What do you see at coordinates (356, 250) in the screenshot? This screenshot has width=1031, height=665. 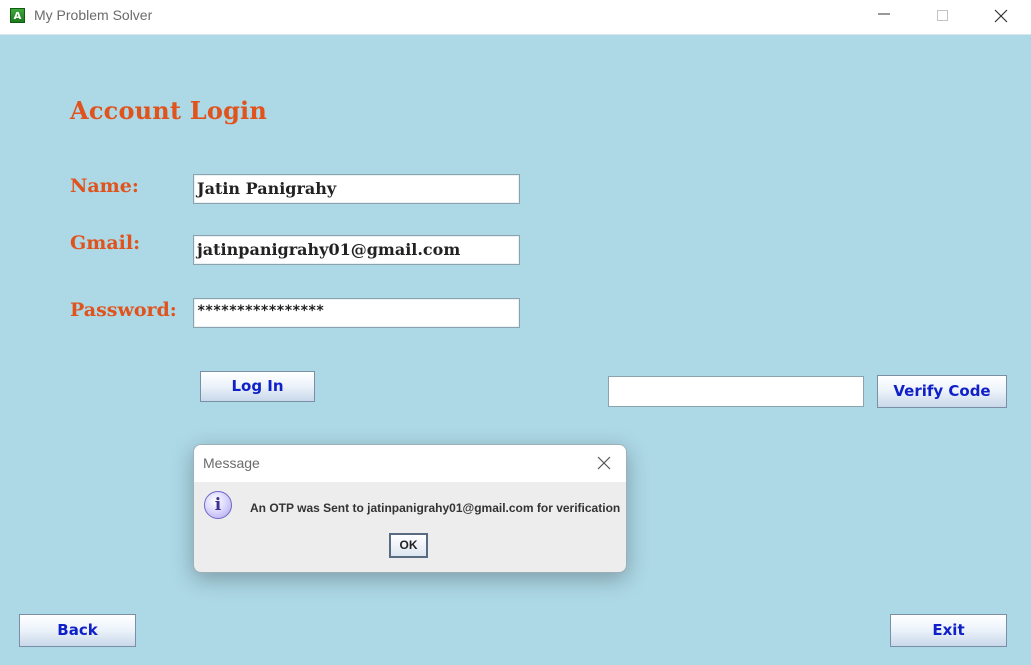 I see `gmail-field: jatinpanigrahy01@gmail.com` at bounding box center [356, 250].